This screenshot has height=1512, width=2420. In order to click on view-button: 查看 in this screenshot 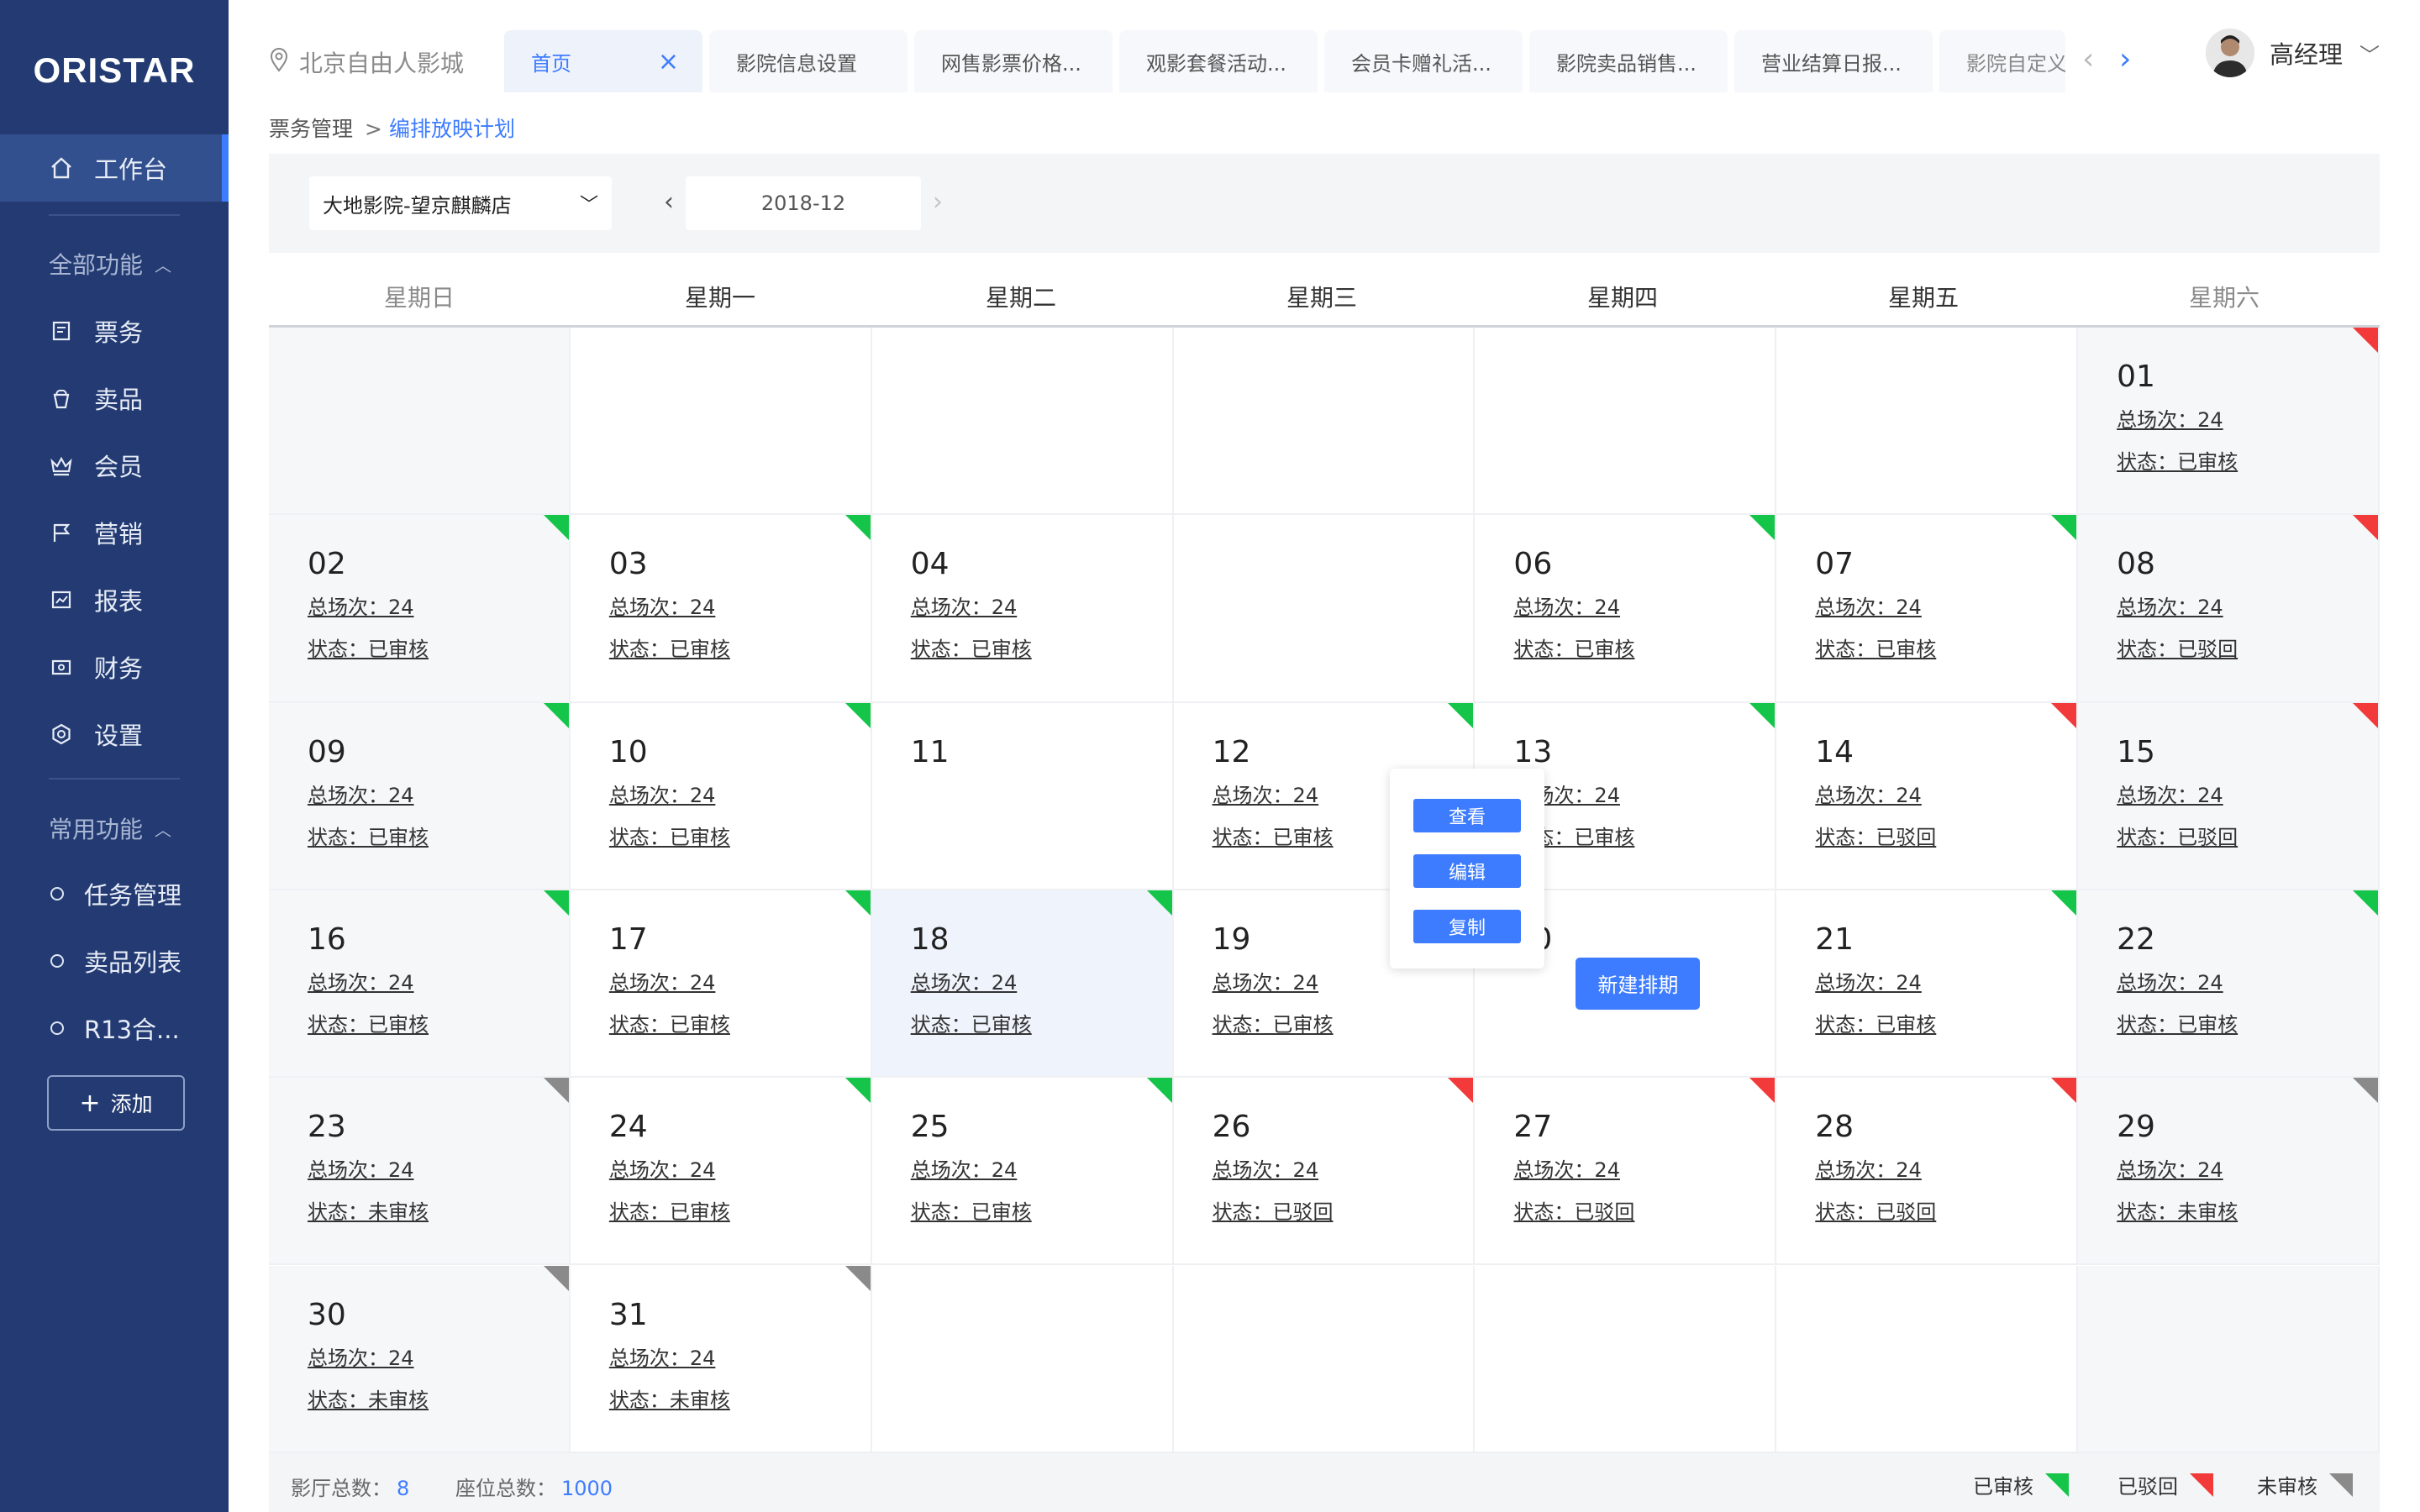, I will do `click(1467, 815)`.